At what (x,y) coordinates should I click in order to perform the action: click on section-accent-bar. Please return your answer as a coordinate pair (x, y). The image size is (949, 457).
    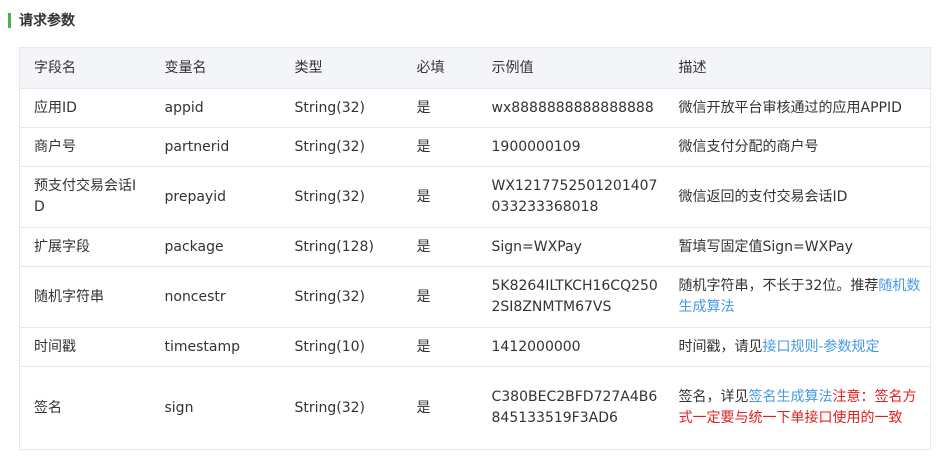
    Looking at the image, I should click on (9, 20).